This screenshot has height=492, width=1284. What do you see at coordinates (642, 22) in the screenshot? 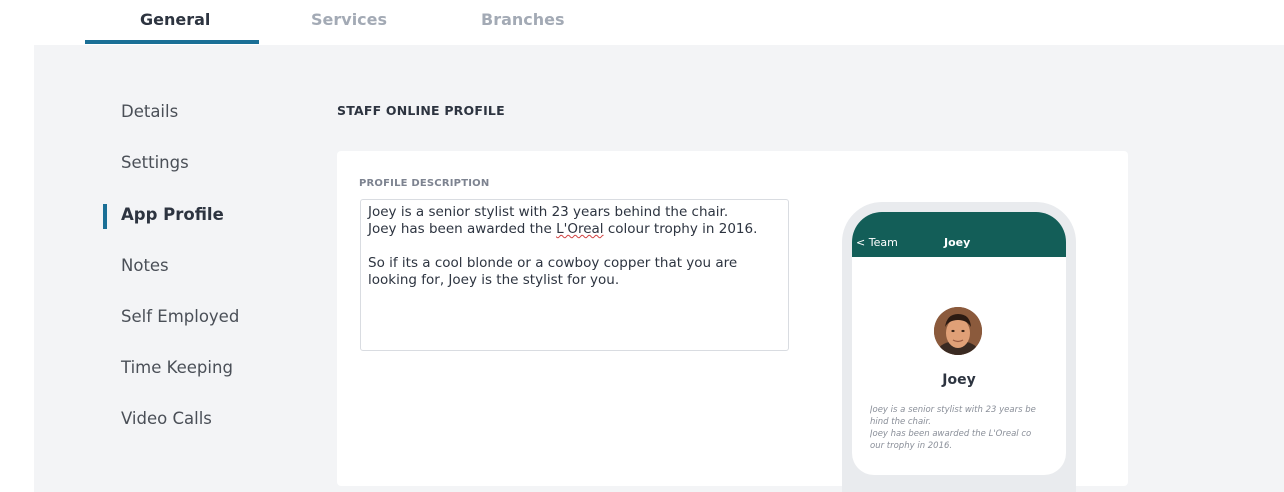
I see `top-tab-bar: General Services Branches` at bounding box center [642, 22].